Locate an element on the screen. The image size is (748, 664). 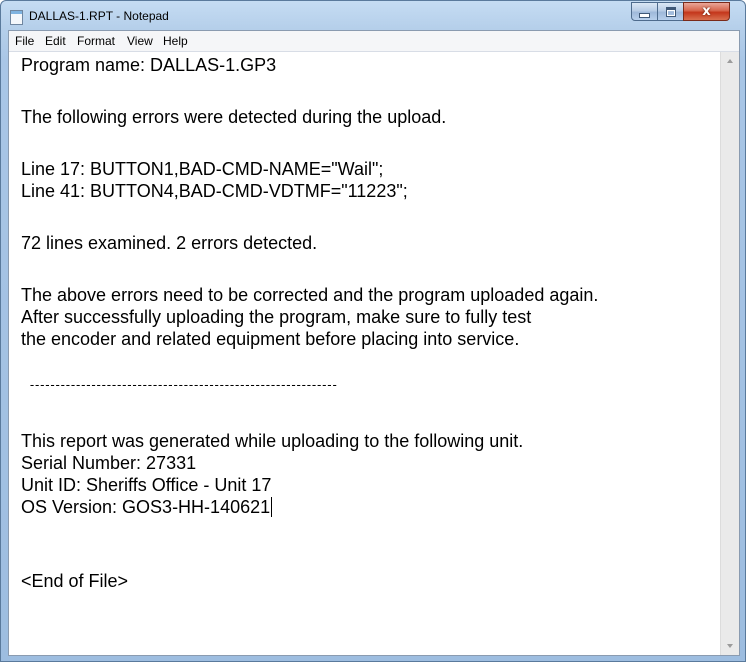
text-line: OS Version: GOS3-HH-140621 is located at coordinates (146, 507).